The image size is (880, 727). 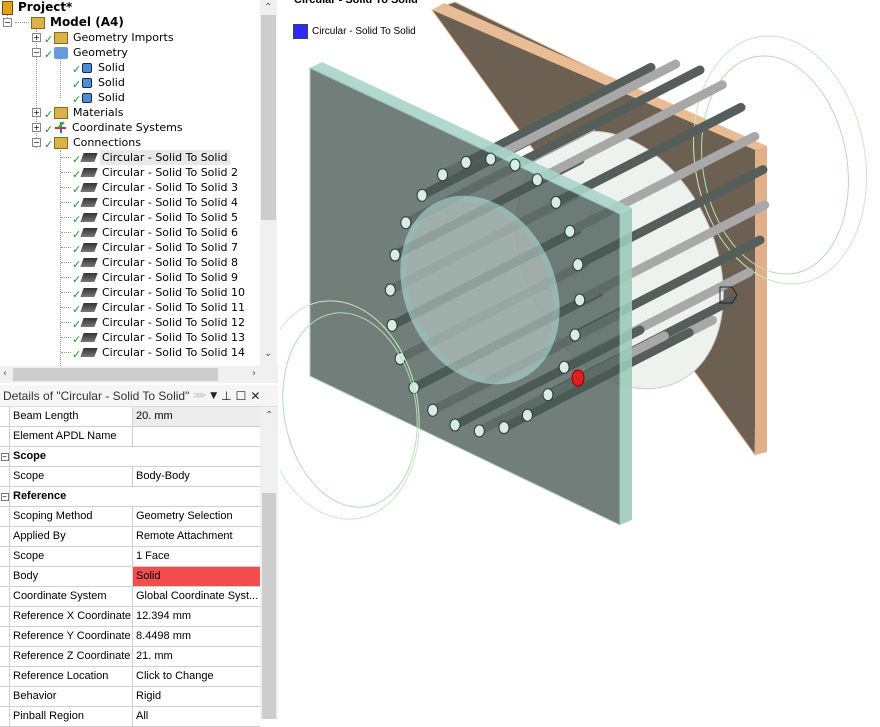 I want to click on property-value: 8.4498 mm, so click(x=196, y=636).